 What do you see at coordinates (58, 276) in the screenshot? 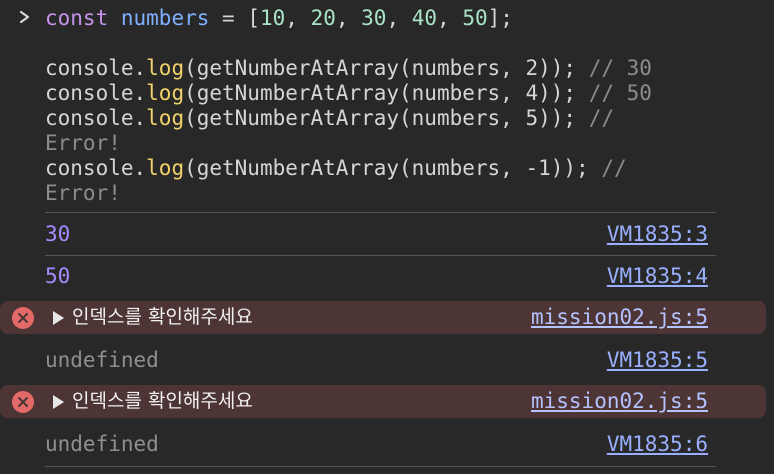
I see `log-value: 50` at bounding box center [58, 276].